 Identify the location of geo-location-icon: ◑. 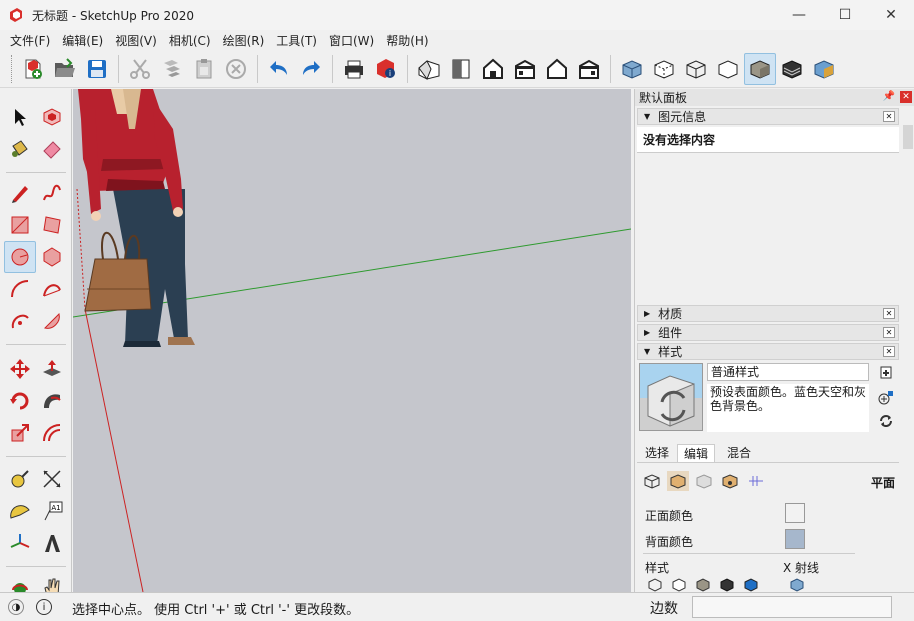
(16, 607).